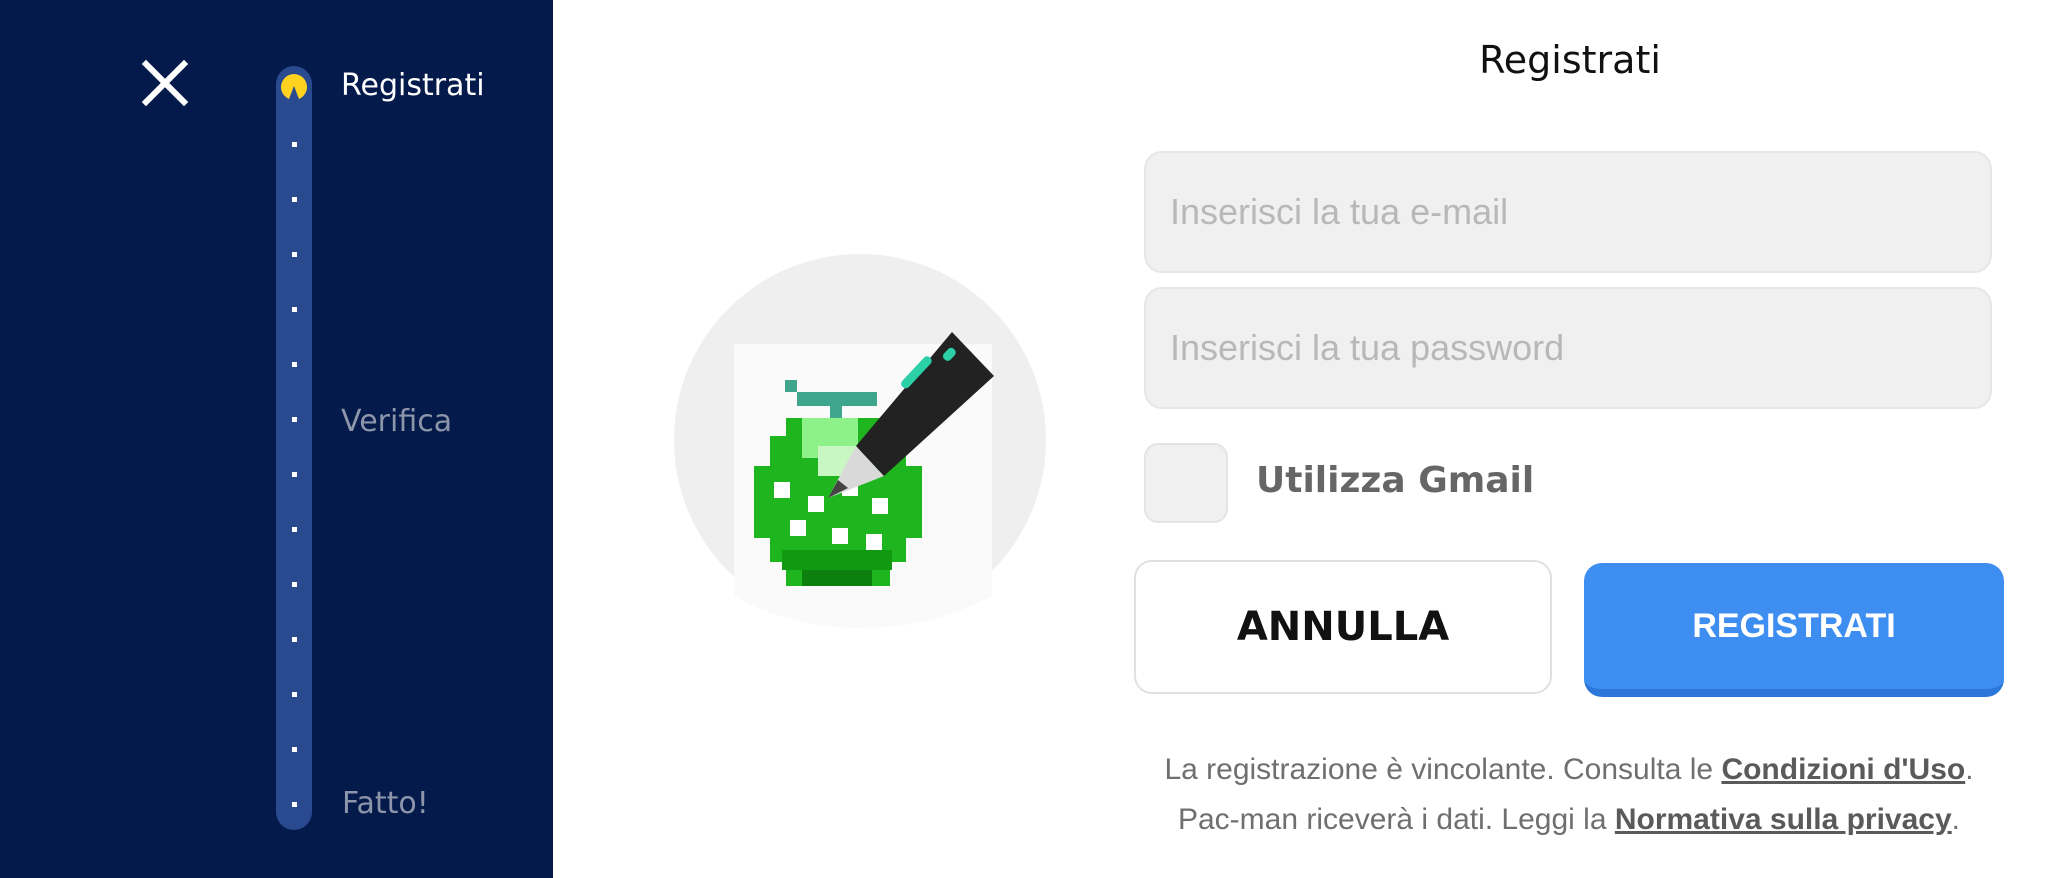 Image resolution: width=2048 pixels, height=878 pixels. I want to click on step-fatto: Fatto!, so click(385, 803).